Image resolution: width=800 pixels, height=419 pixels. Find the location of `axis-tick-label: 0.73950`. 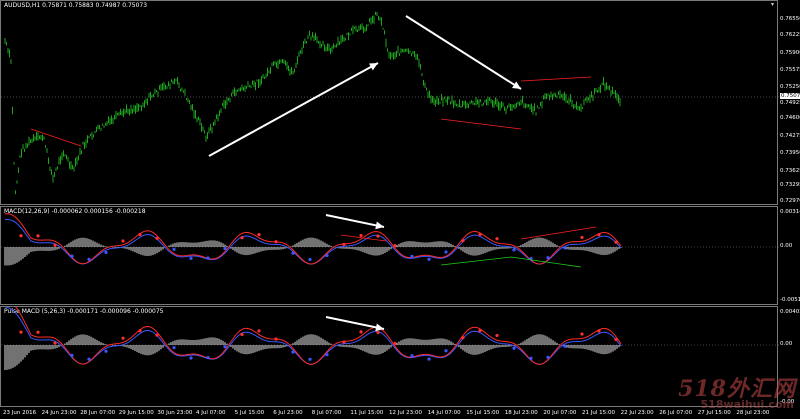

axis-tick-label: 0.73950 is located at coordinates (790, 153).